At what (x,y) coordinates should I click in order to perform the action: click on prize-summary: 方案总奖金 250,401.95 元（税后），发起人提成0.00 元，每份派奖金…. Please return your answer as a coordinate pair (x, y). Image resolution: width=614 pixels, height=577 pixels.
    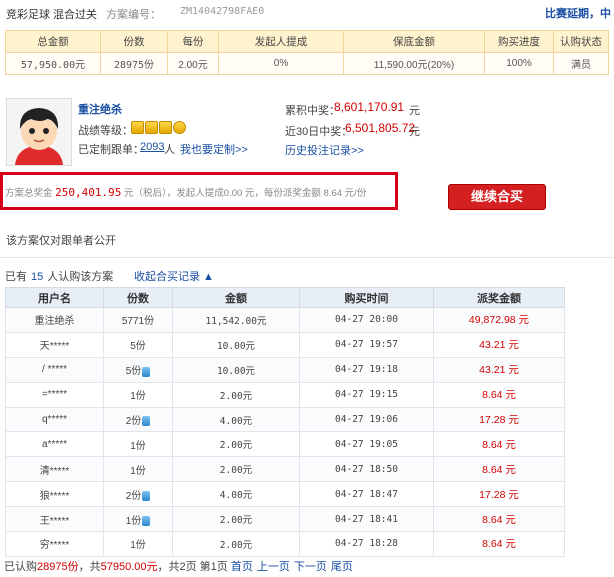
    Looking at the image, I should click on (185, 192).